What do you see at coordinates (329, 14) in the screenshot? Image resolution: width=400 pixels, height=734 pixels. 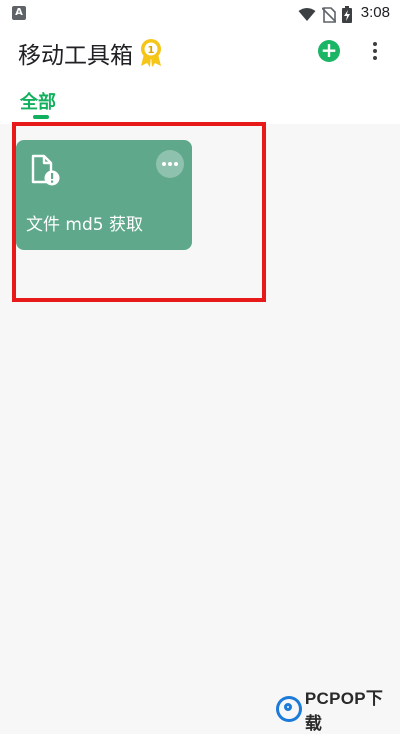 I see `no-sim-icon` at bounding box center [329, 14].